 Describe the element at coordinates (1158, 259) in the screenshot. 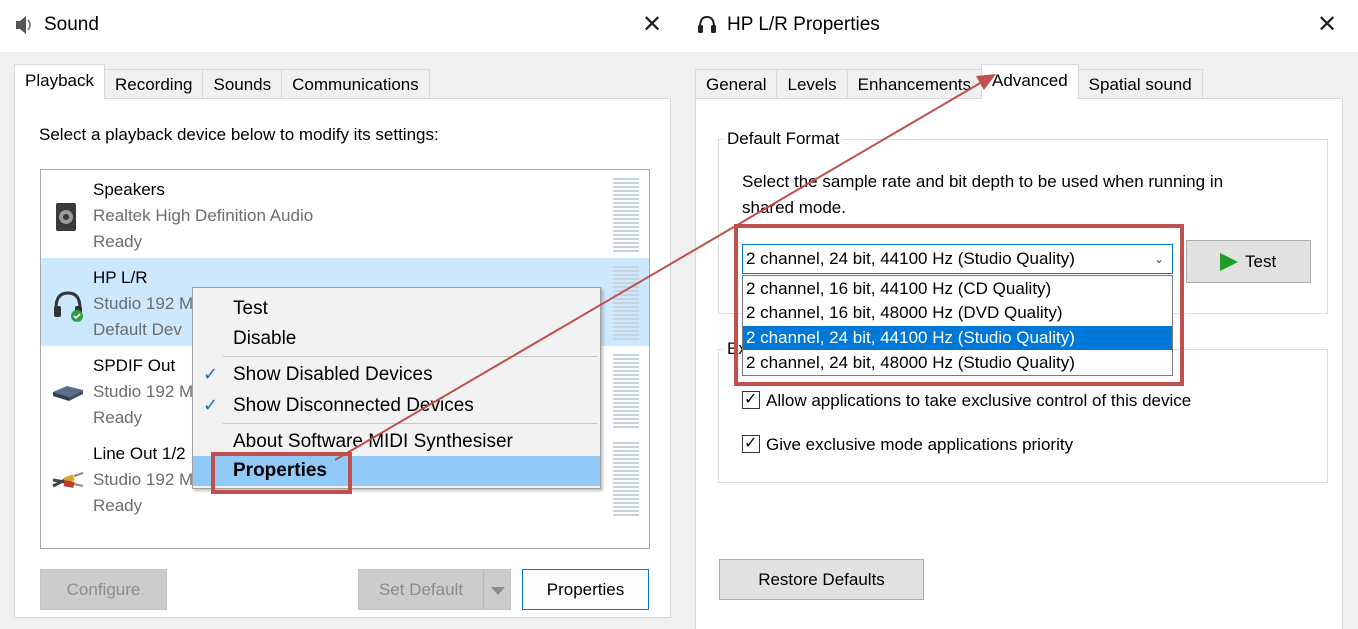

I see `chevron-down-icon: ⌄` at that location.